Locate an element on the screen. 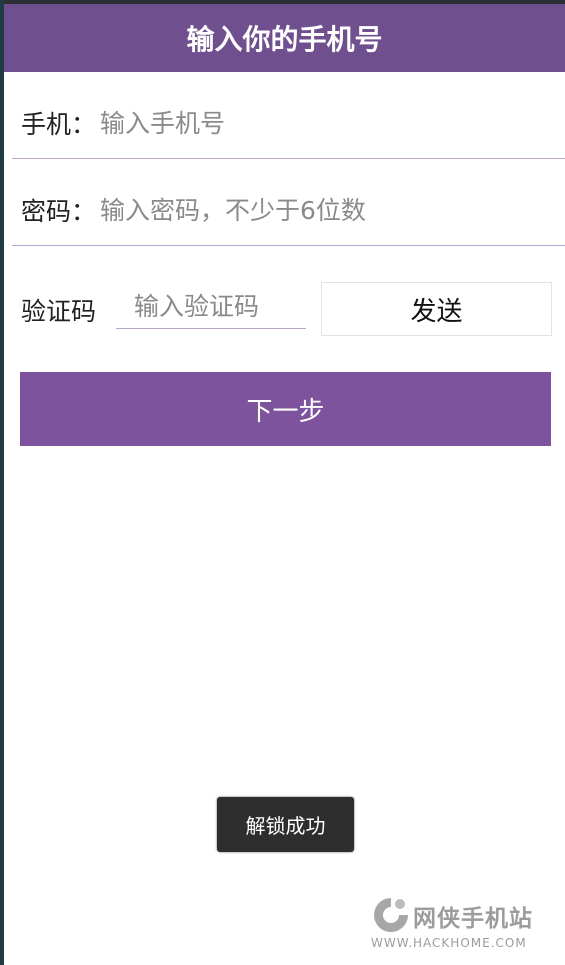  watermark-name: 网侠手机站 is located at coordinates (473, 919).